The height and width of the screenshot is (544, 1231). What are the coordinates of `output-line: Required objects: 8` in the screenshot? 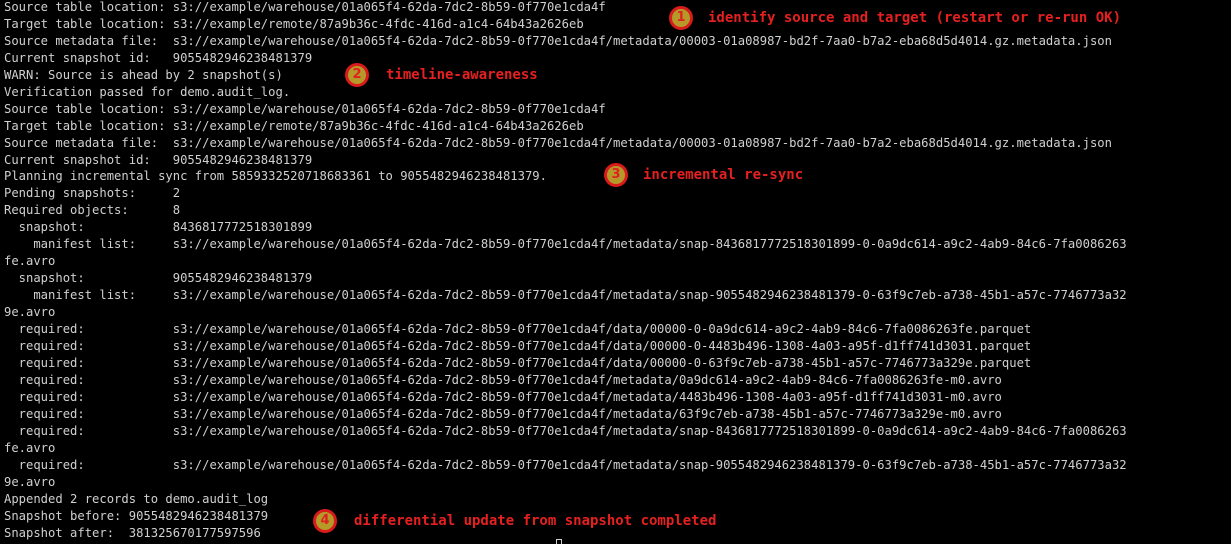 It's located at (92, 210).